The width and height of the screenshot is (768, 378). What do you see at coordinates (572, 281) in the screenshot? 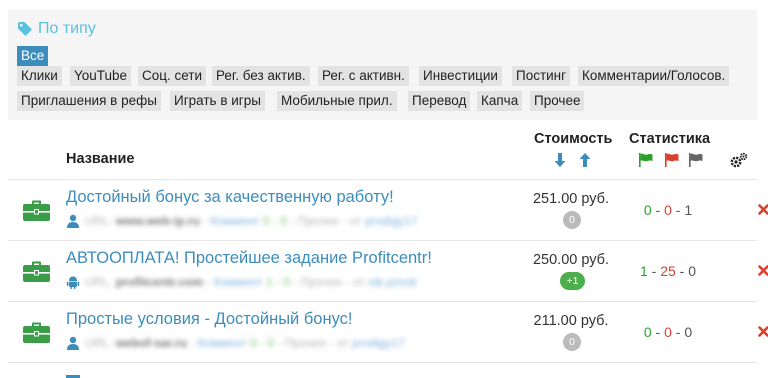
I see `count-badge: +1` at bounding box center [572, 281].